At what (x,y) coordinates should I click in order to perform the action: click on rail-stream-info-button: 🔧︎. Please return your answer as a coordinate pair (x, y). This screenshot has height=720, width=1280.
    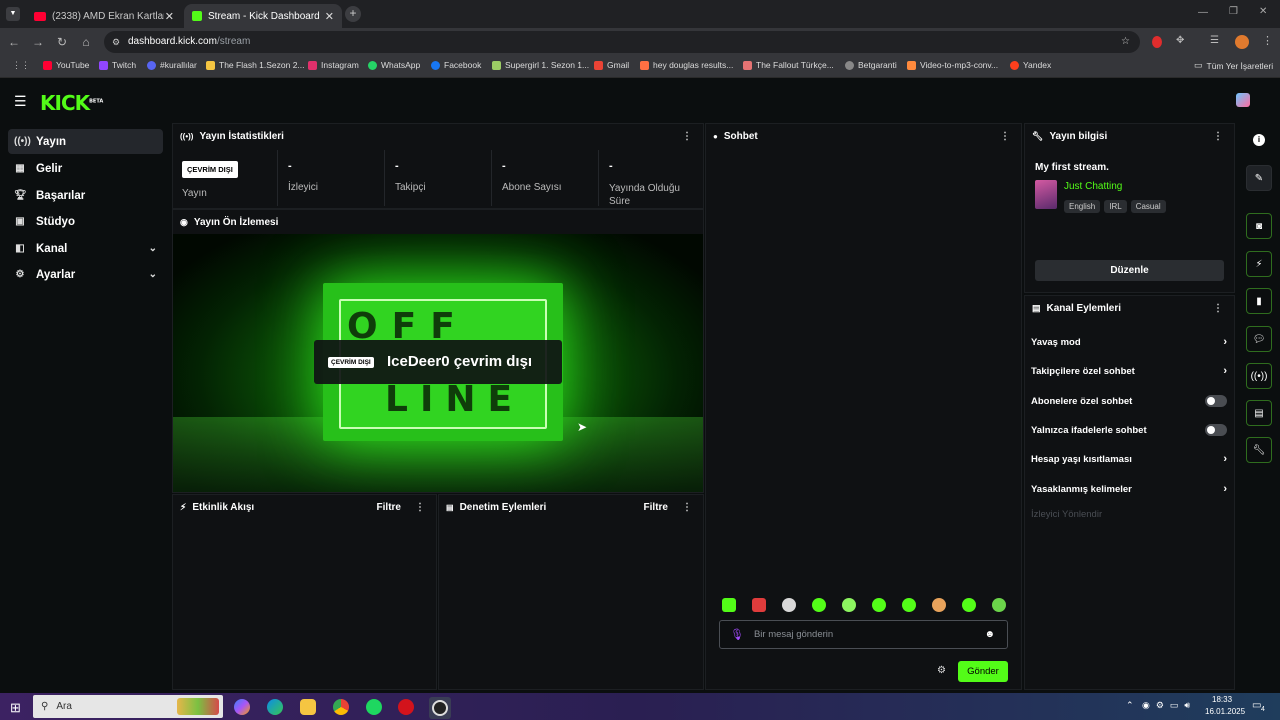
    Looking at the image, I should click on (1259, 450).